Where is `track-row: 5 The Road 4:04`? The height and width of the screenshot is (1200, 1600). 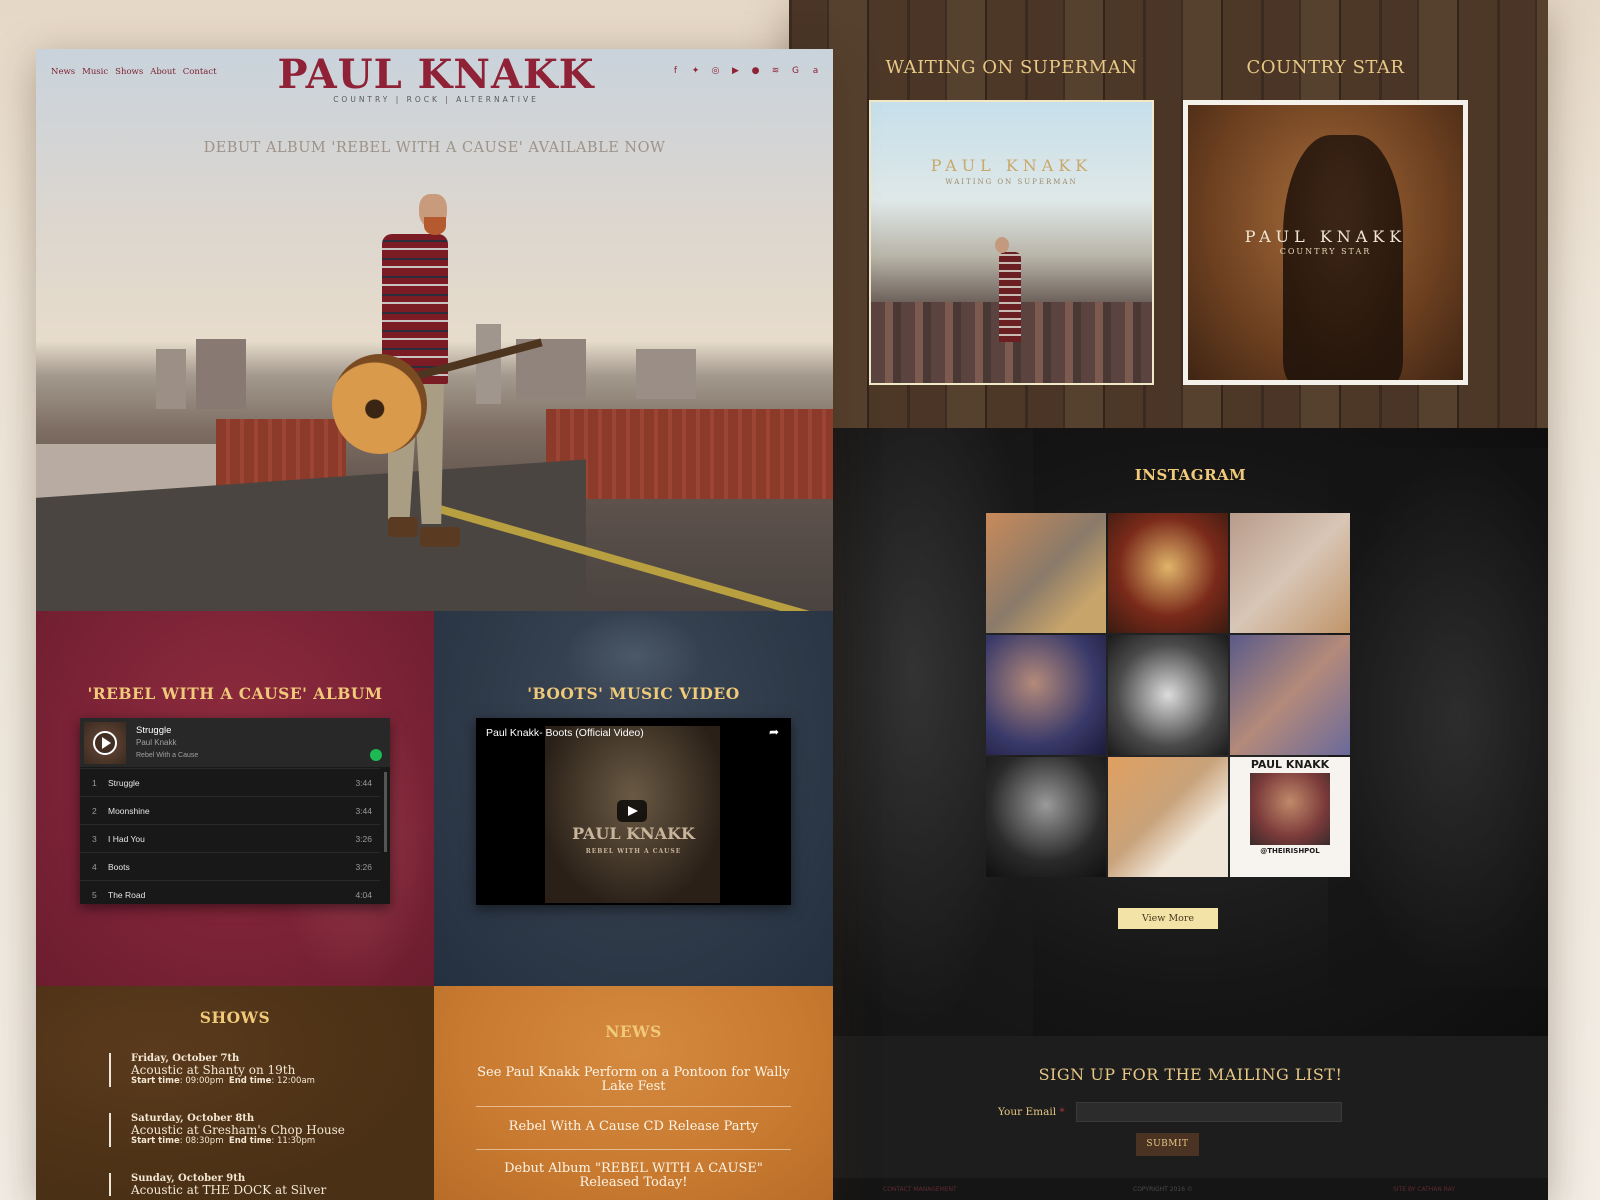 track-row: 5 The Road 4:04 is located at coordinates (230, 894).